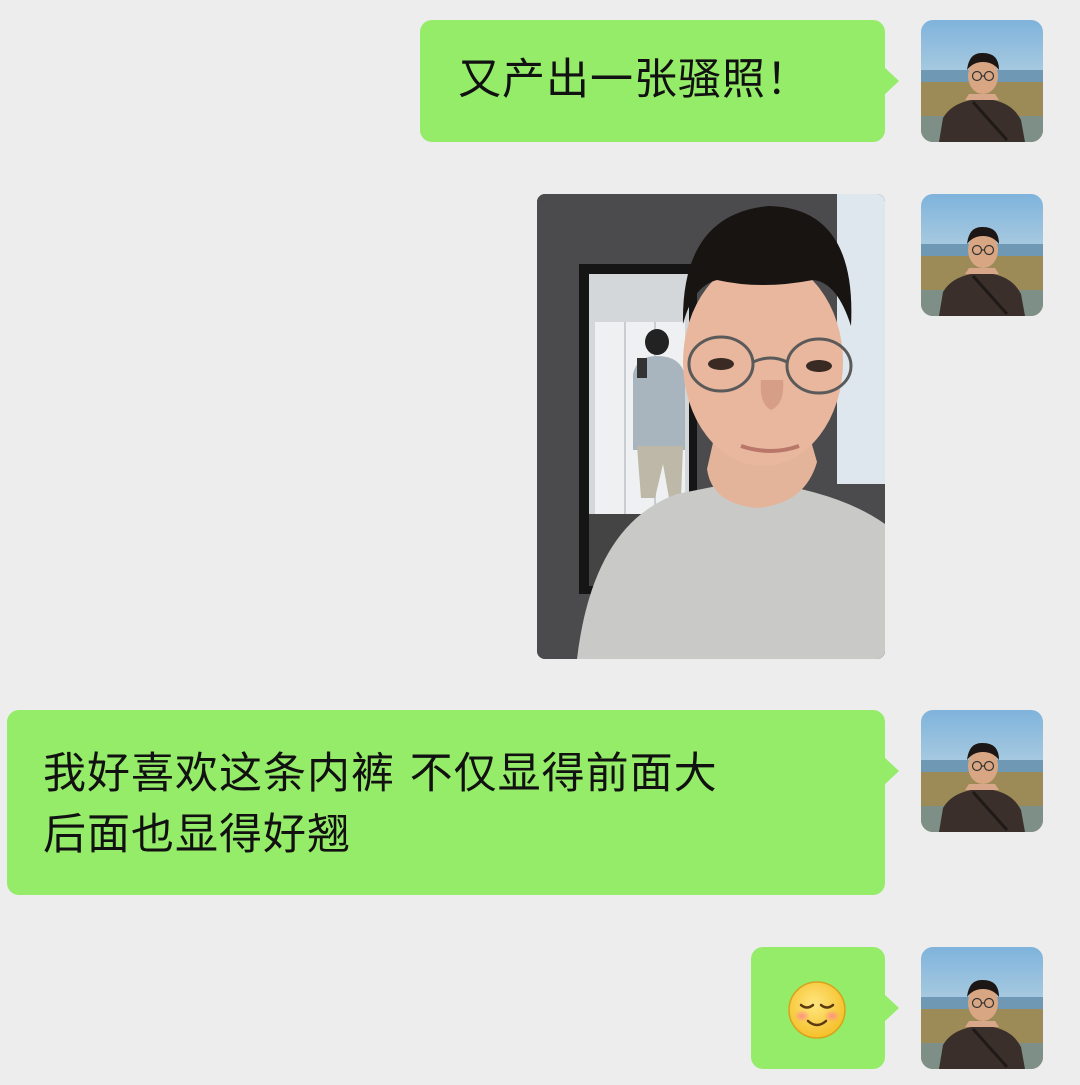  What do you see at coordinates (634, 80) in the screenshot?
I see `message-text: 又产出一张骚照！` at bounding box center [634, 80].